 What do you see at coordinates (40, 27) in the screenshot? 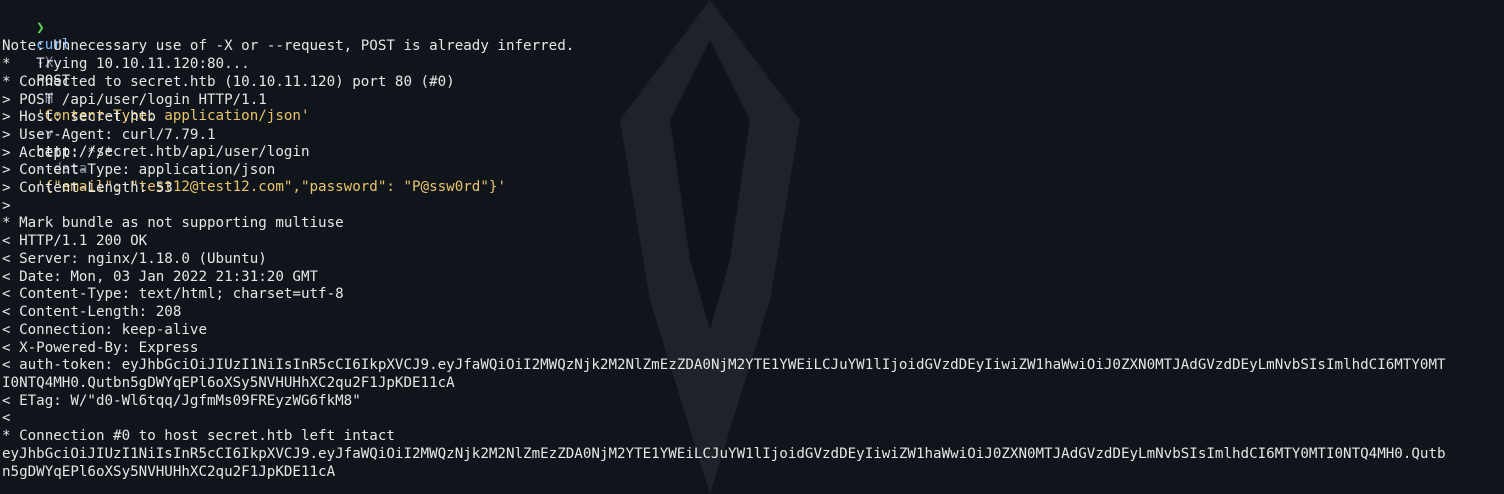
I see `prompt-icon: ❯` at bounding box center [40, 27].